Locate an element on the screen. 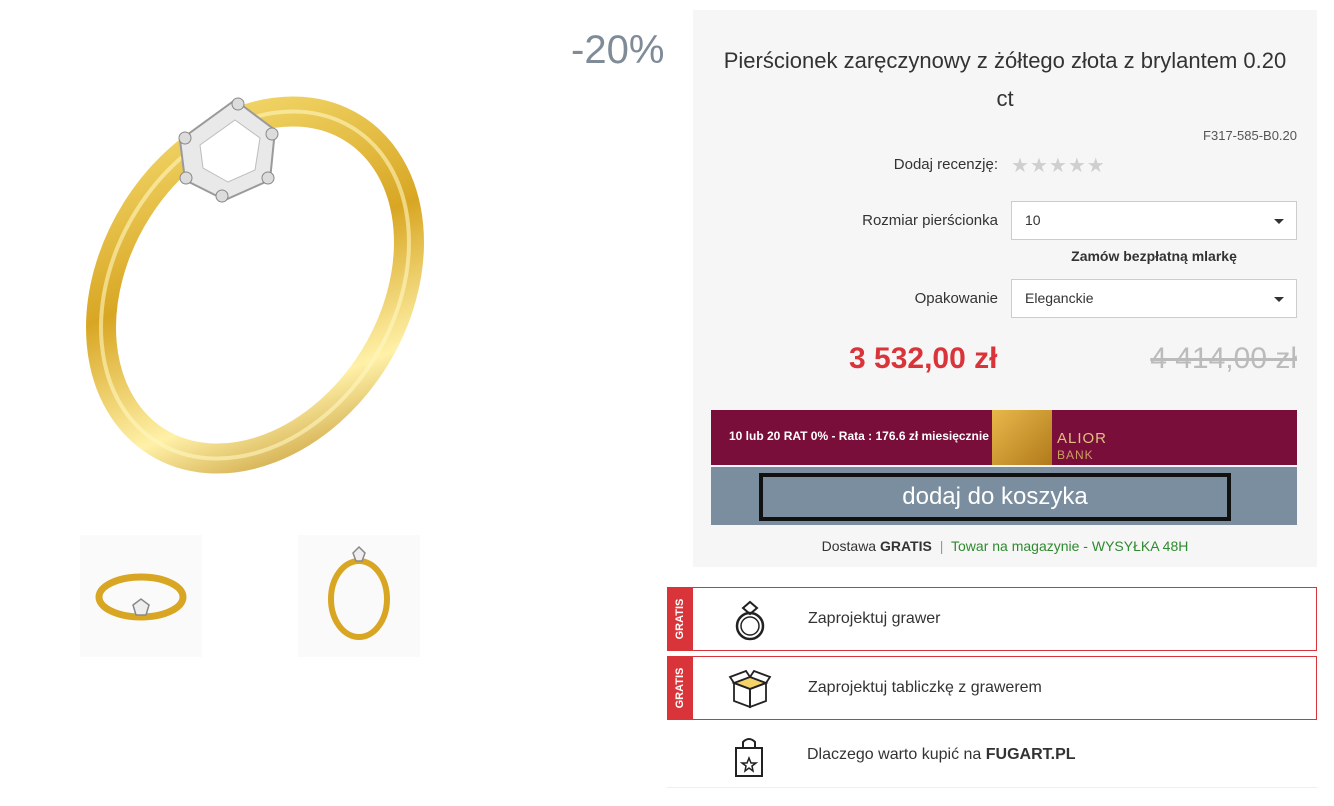  engraving-feature: GRATIS Zaprojektuj grawer is located at coordinates (992, 619).